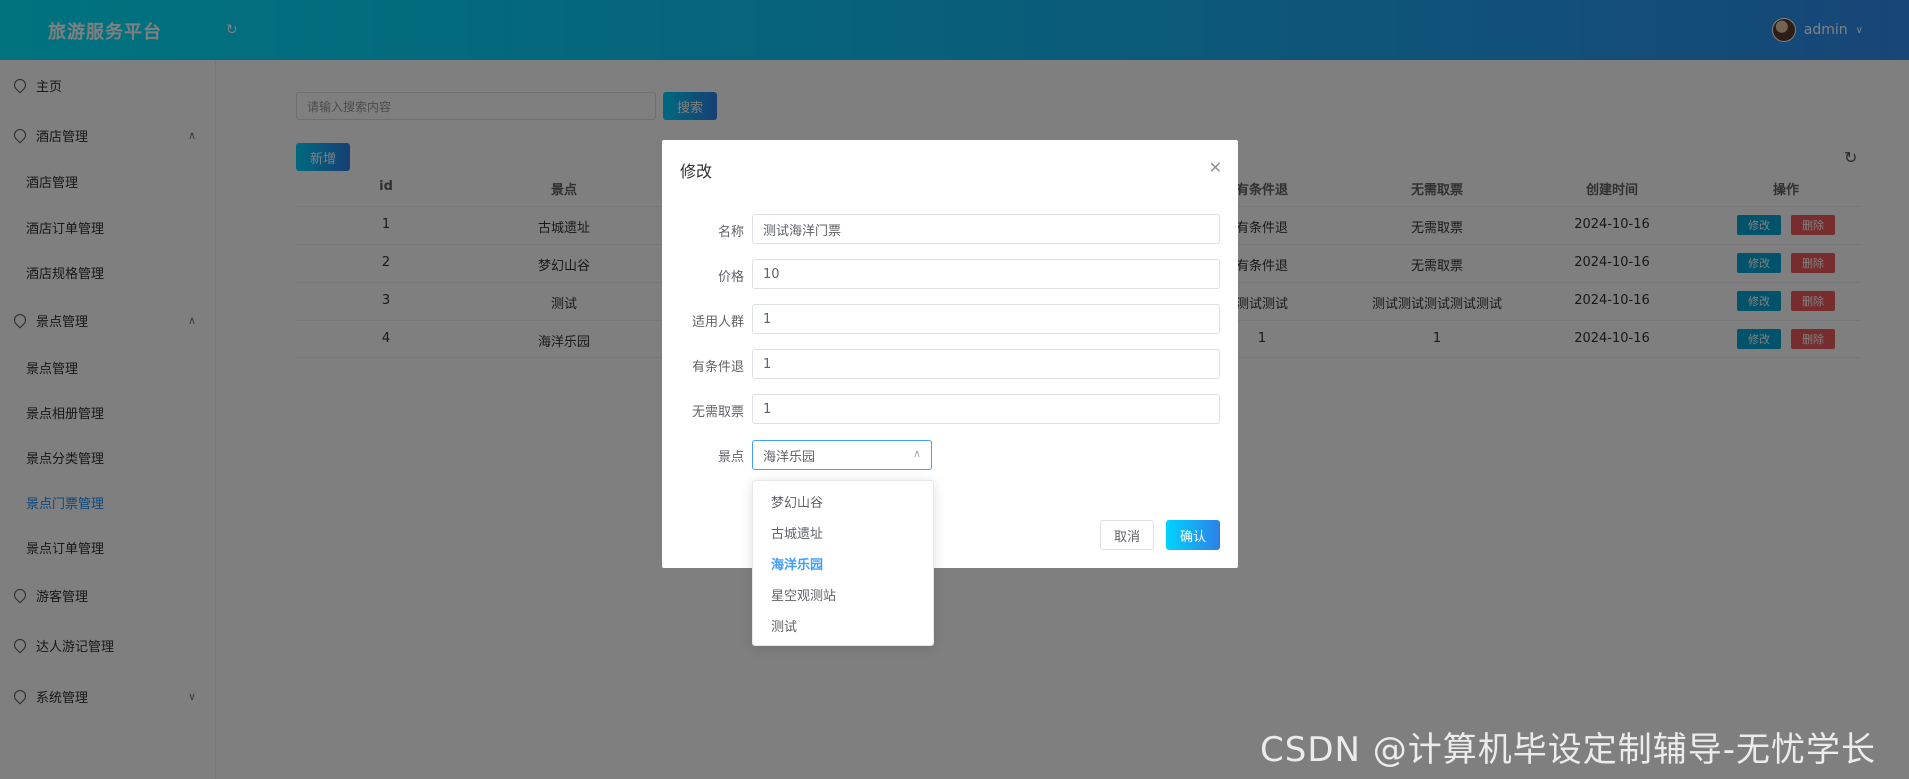 This screenshot has height=779, width=1909. I want to click on dropdown-option: 古城遗址, so click(797, 532).